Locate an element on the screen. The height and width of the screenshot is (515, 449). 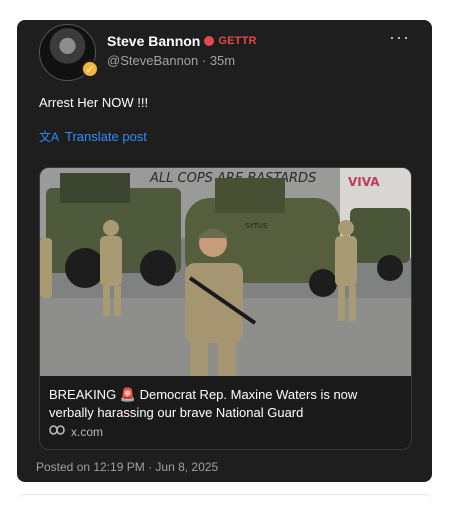
translate-post-link: 文A Translate post is located at coordinates (93, 136).